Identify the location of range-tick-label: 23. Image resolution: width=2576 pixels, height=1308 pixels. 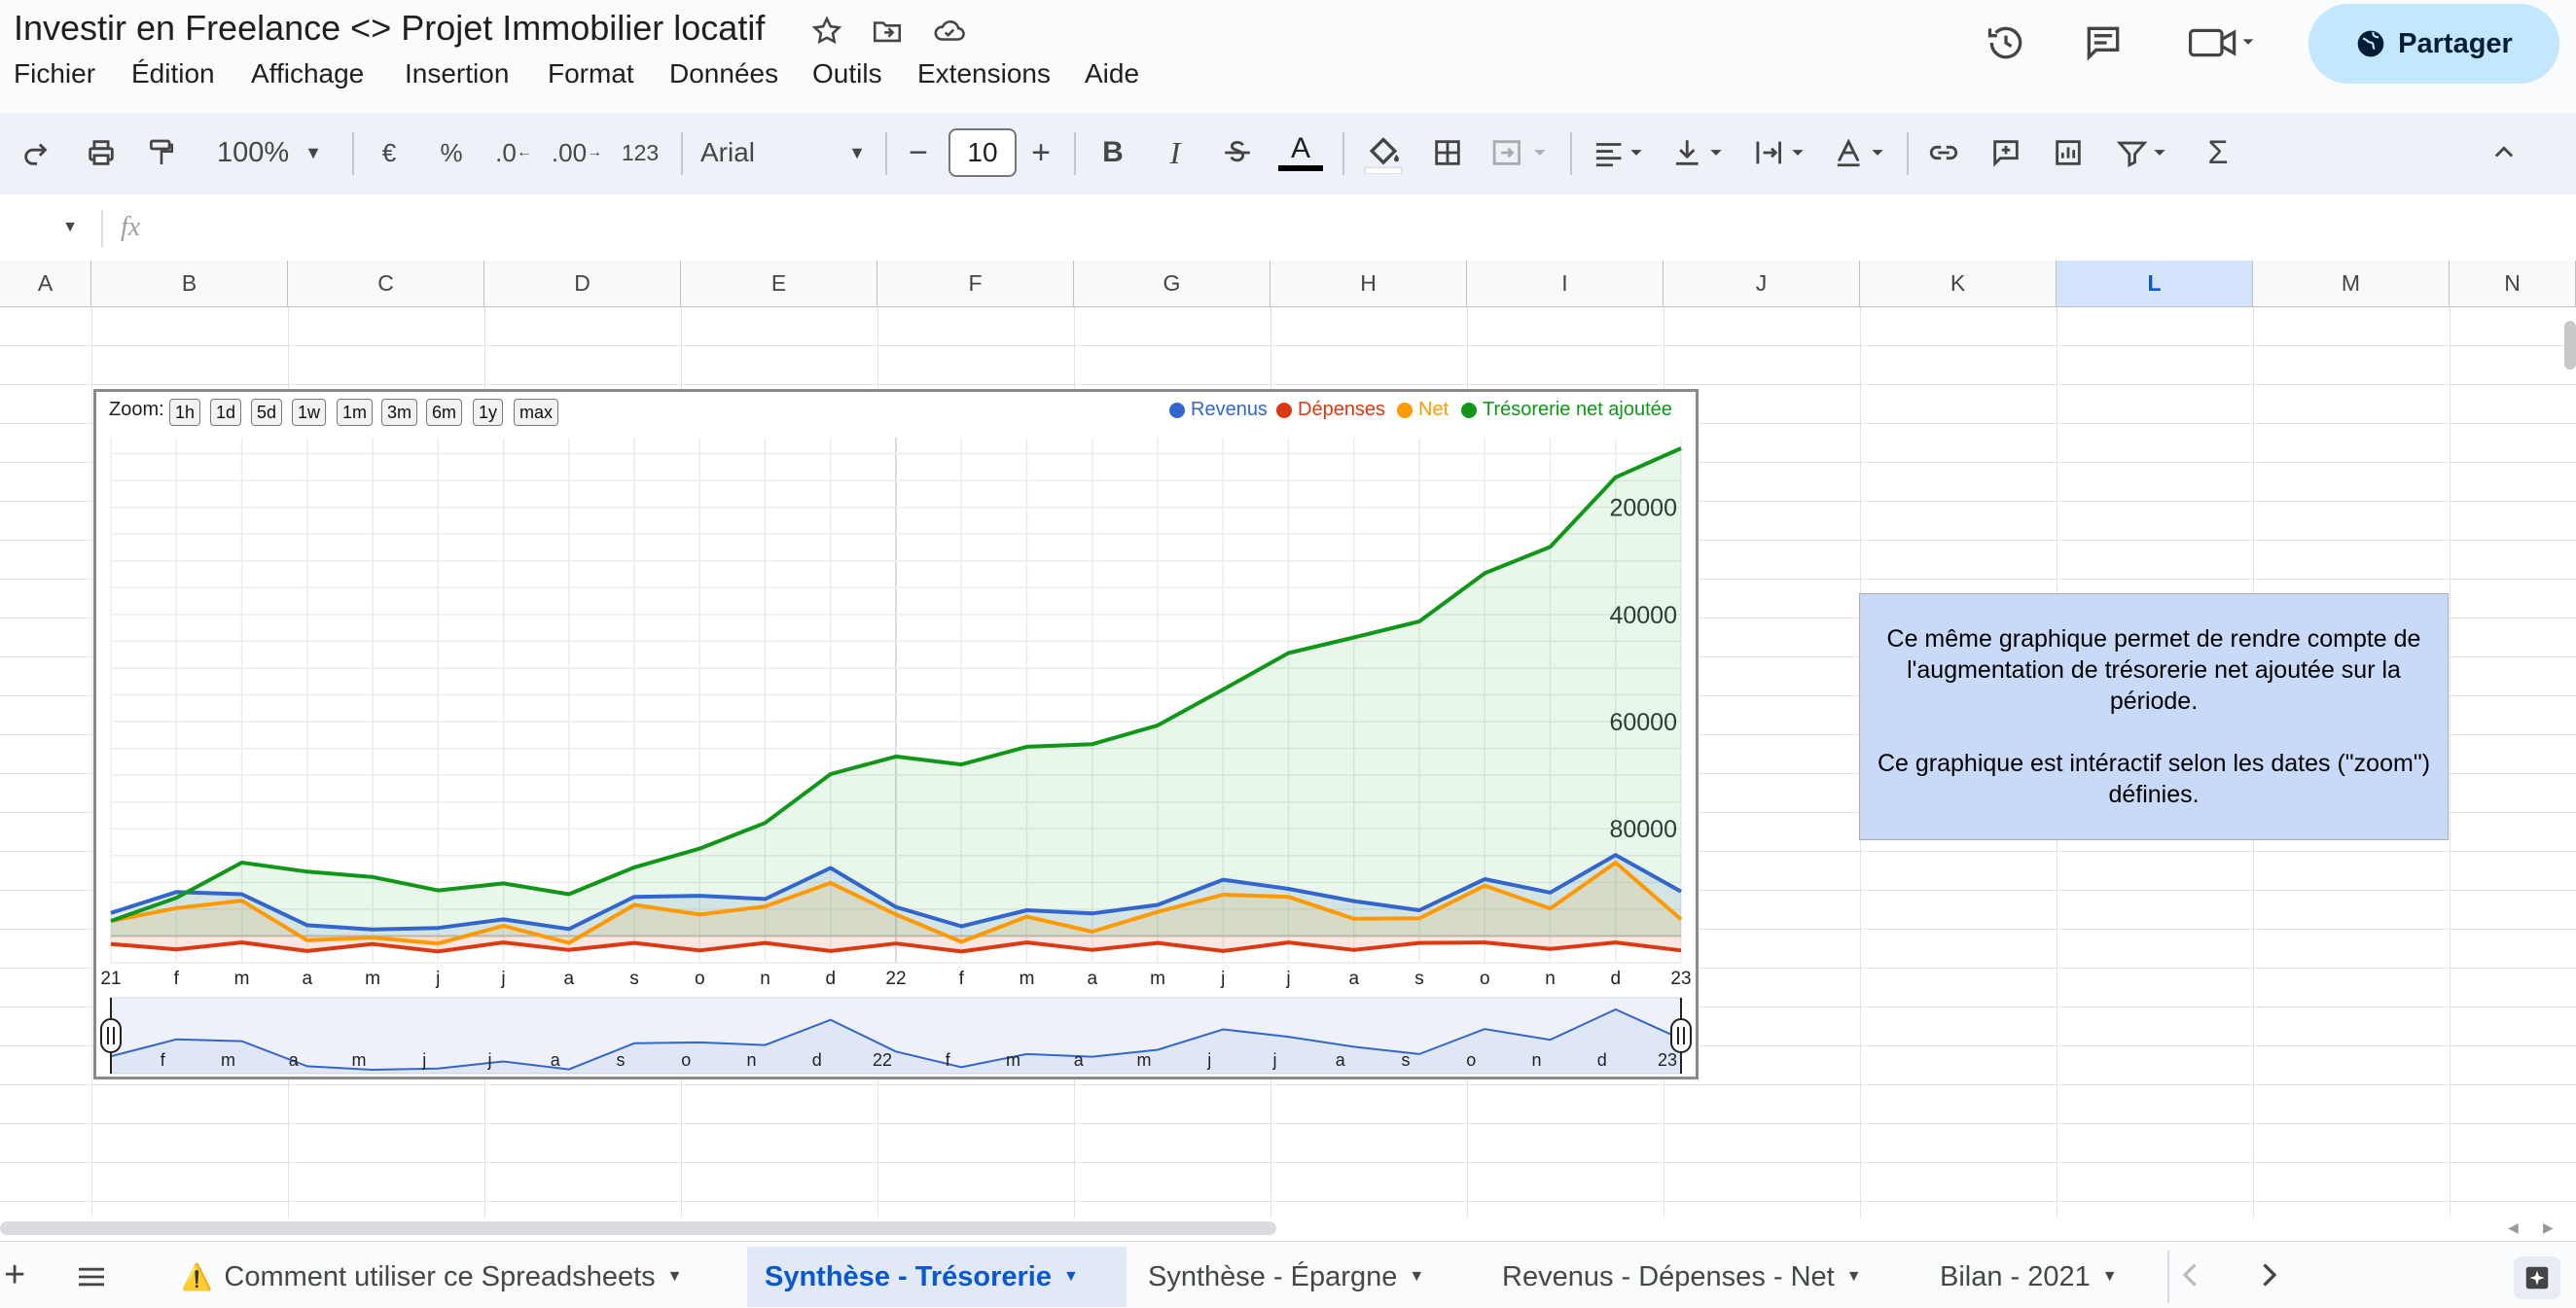
(1667, 1060).